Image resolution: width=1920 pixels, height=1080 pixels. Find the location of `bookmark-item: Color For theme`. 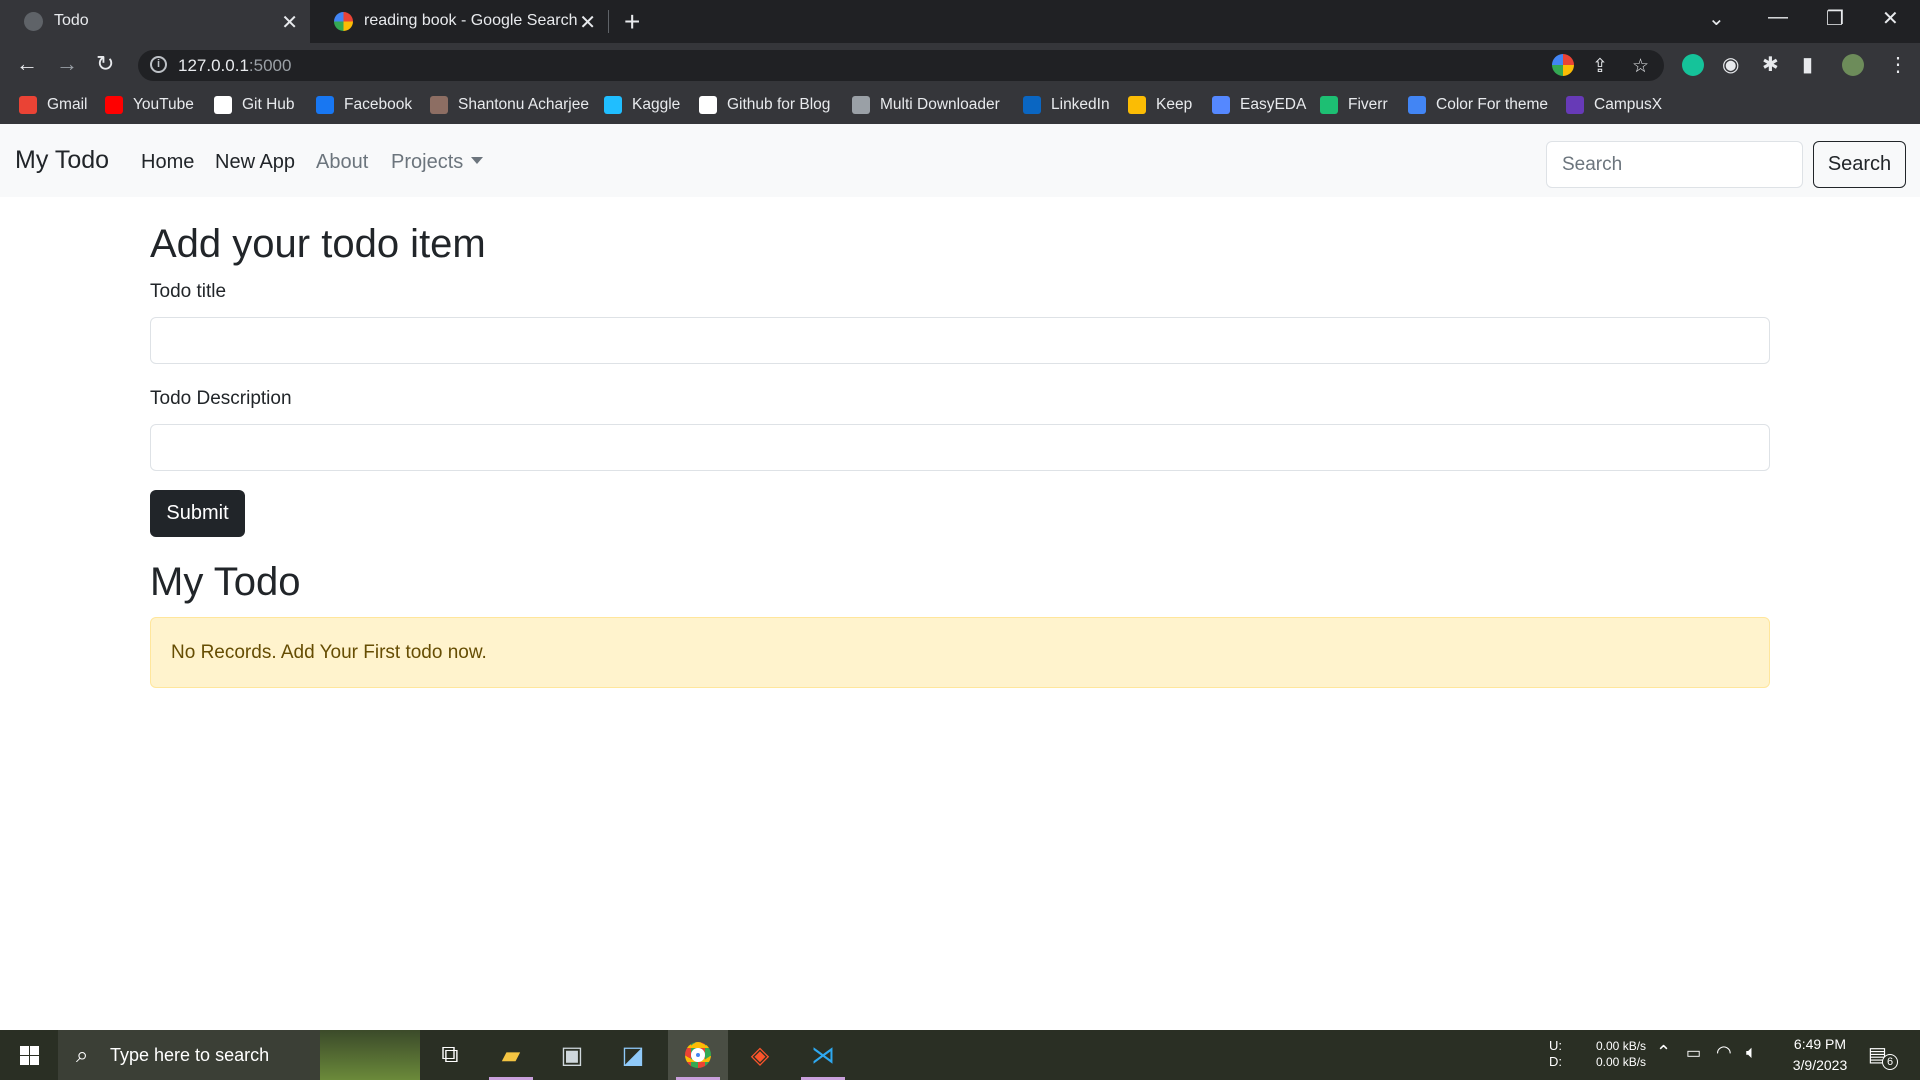

bookmark-item: Color For theme is located at coordinates (1478, 105).